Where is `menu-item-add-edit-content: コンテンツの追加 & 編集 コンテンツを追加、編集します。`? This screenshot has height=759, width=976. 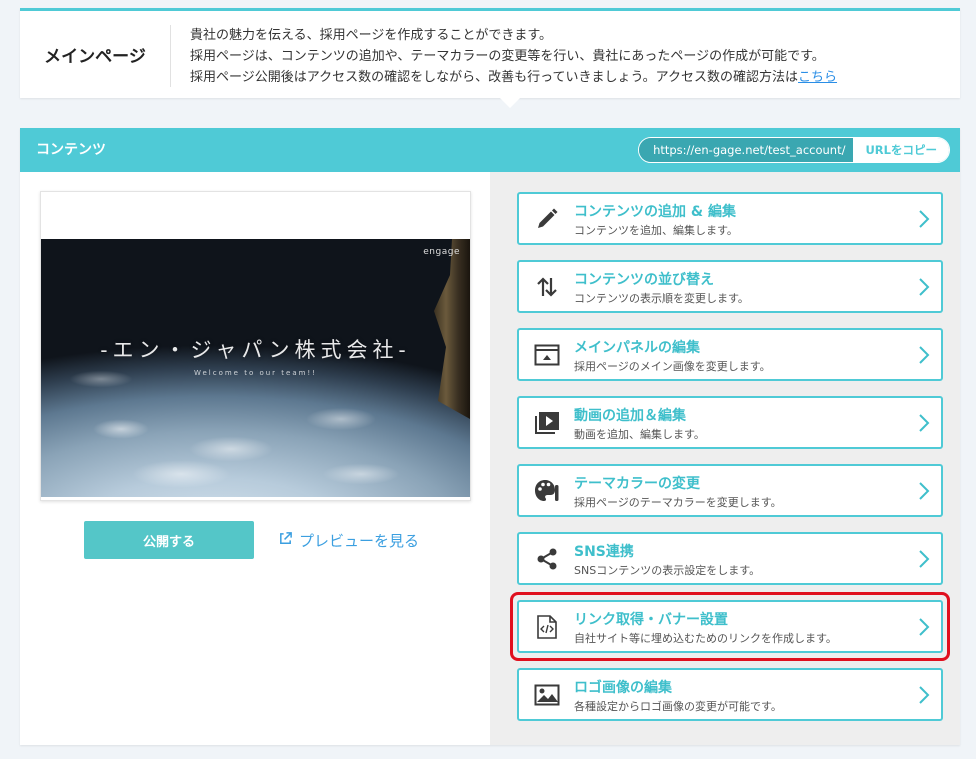
menu-item-add-edit-content: コンテンツの追加 & 編集 コンテンツを追加、編集します。 is located at coordinates (730, 218).